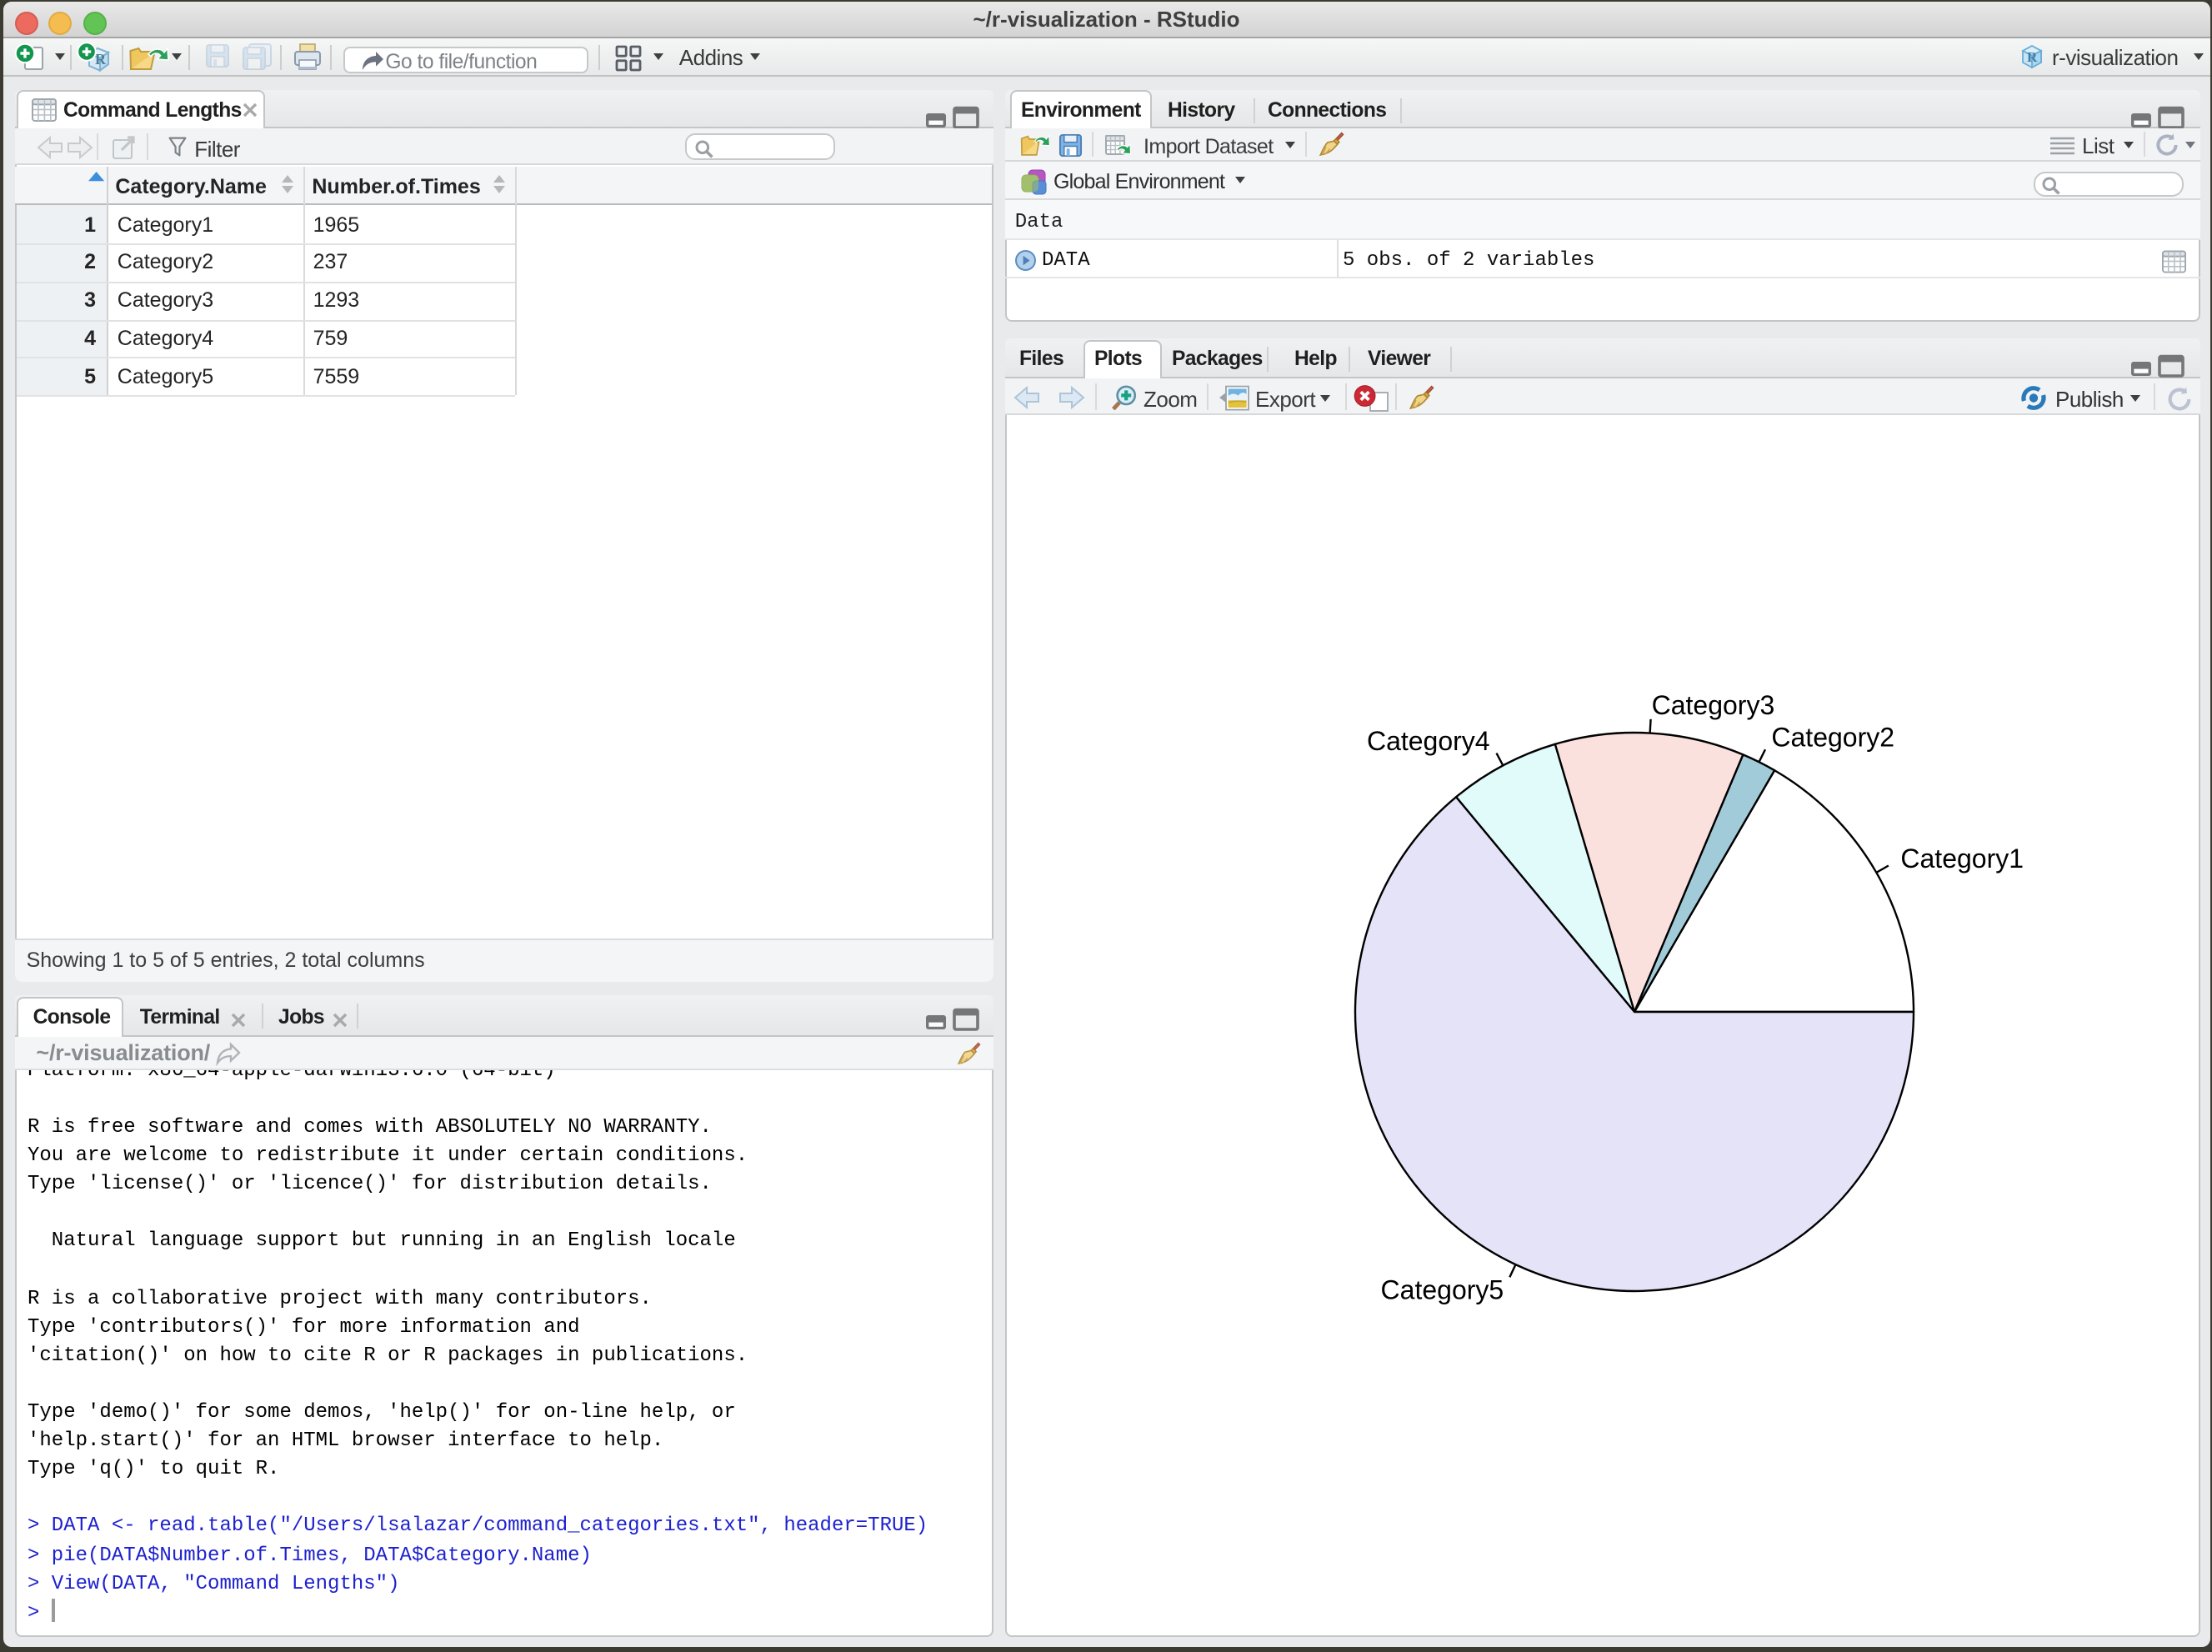  What do you see at coordinates (1442, 1289) in the screenshot?
I see `svg-text: Category5` at bounding box center [1442, 1289].